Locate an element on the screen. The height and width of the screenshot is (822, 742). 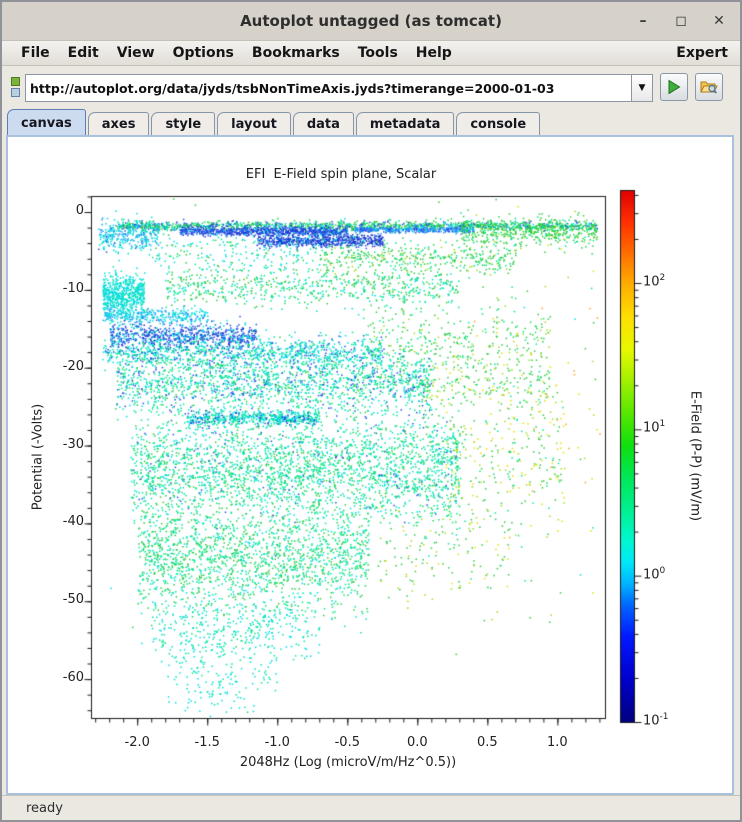
tab-axes: axes is located at coordinates (118, 123).